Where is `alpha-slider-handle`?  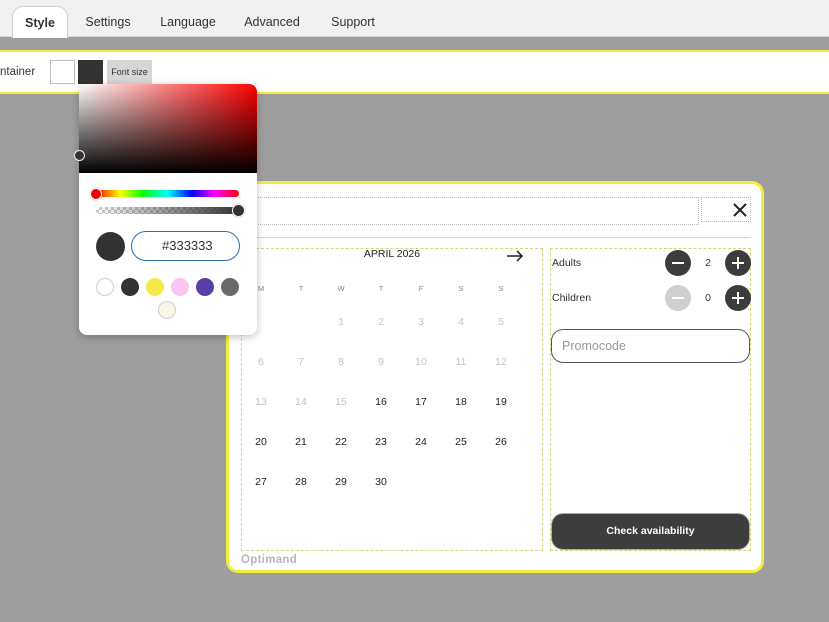
alpha-slider-handle is located at coordinates (238, 210).